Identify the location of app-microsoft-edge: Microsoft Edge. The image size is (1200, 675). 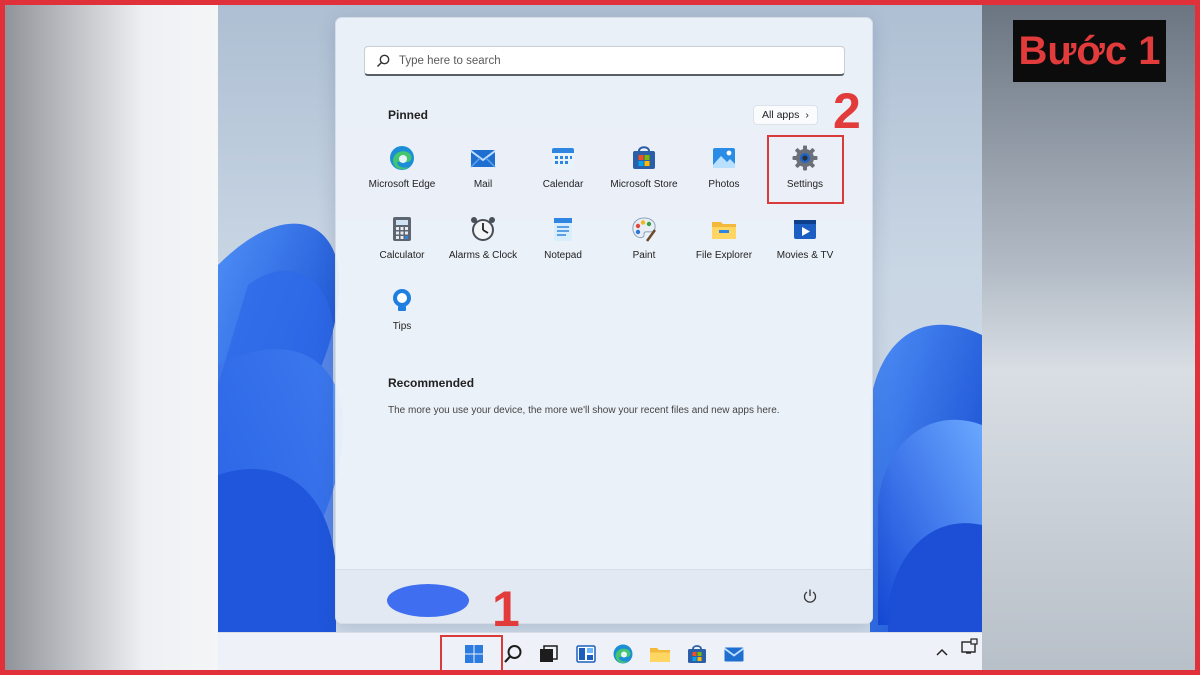
(402, 169).